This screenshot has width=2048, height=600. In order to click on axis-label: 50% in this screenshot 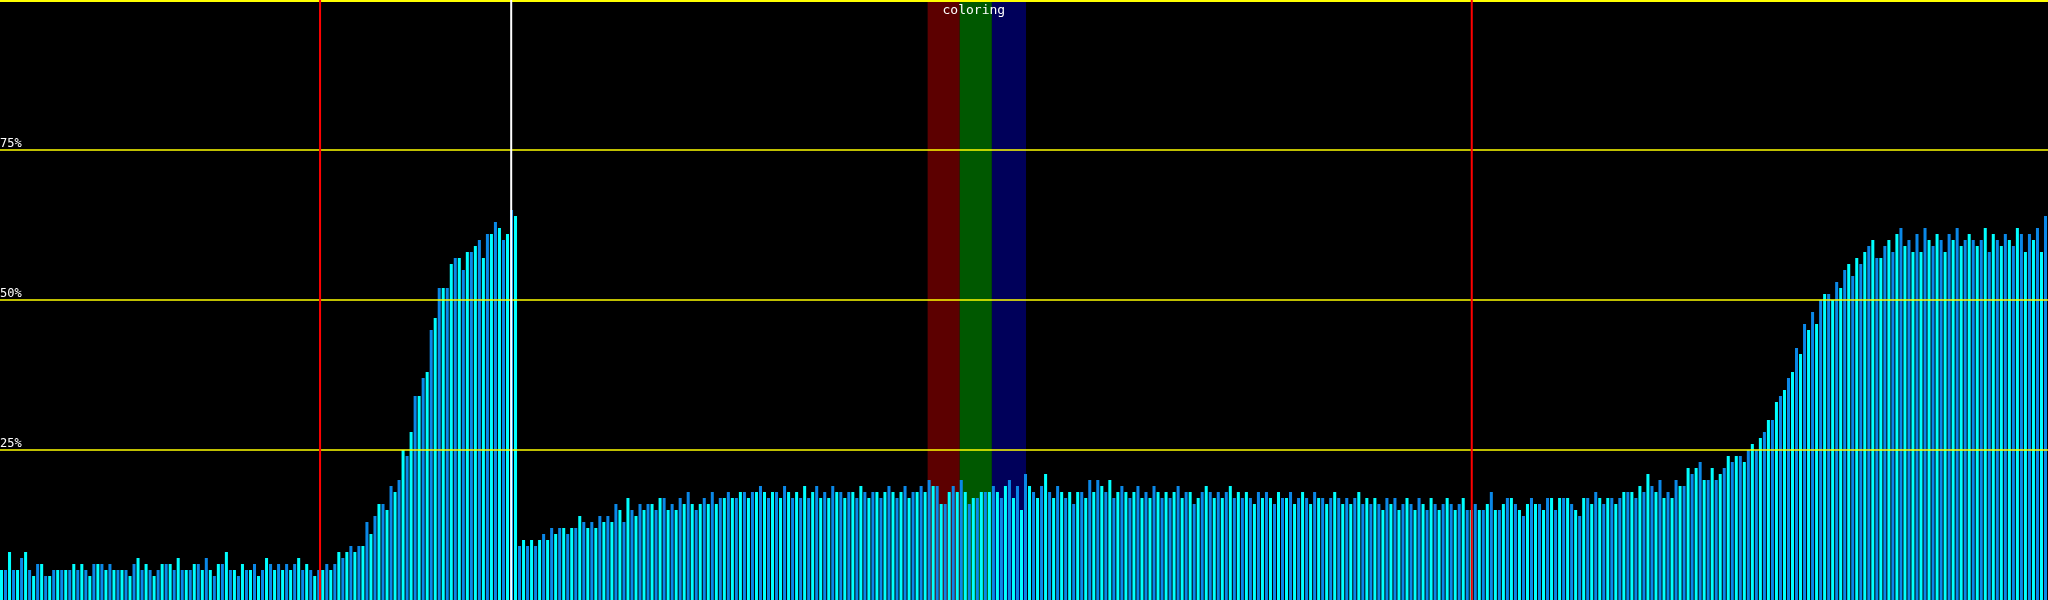, I will do `click(11, 293)`.